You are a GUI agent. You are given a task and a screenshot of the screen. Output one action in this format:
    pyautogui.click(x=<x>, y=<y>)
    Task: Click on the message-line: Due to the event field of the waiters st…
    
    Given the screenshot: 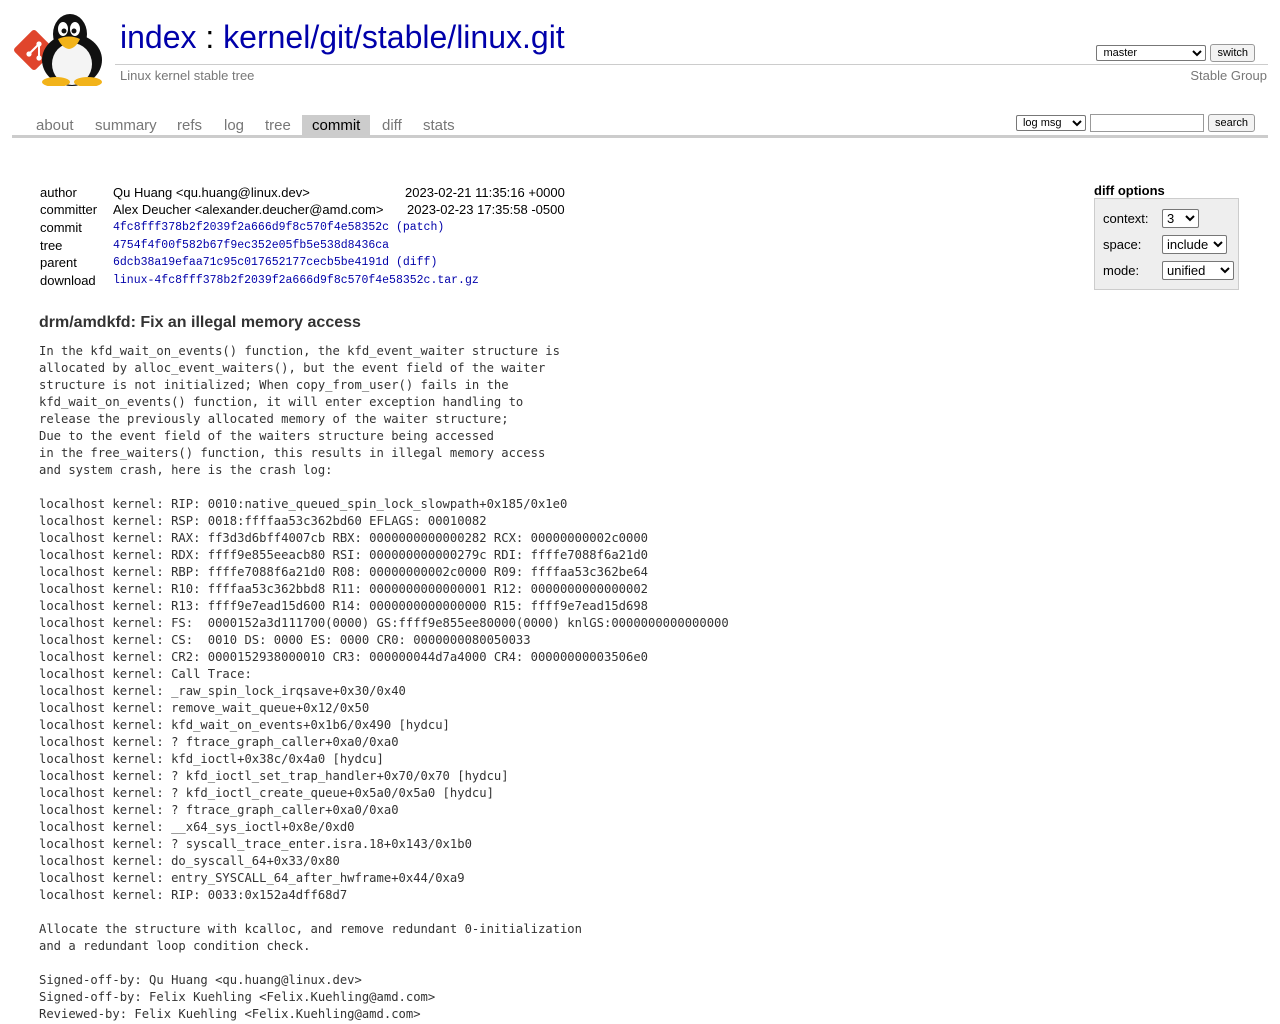 What is the action you would take?
    pyautogui.click(x=266, y=436)
    